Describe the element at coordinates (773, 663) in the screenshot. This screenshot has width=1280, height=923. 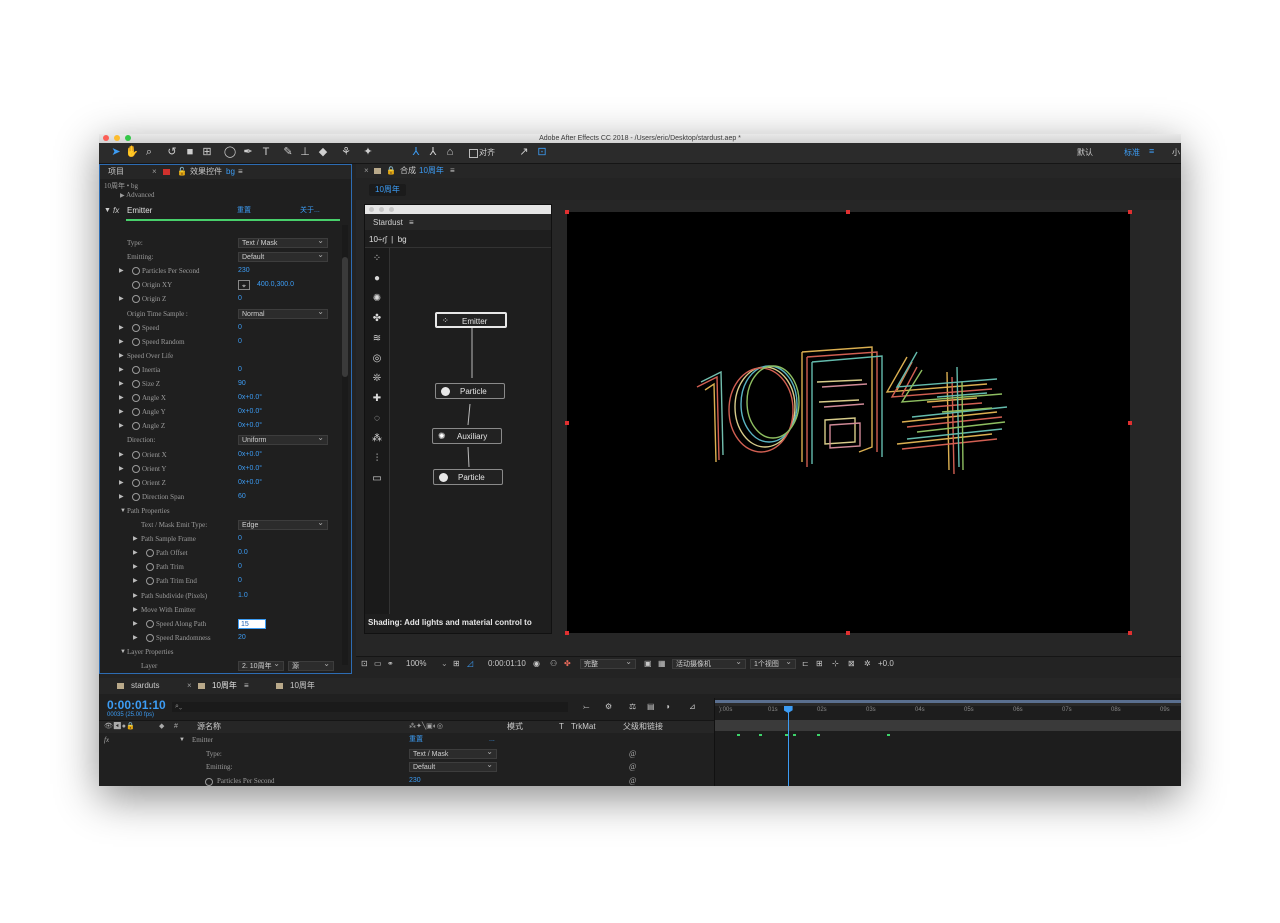
I see `views-select: 1个视图` at that location.